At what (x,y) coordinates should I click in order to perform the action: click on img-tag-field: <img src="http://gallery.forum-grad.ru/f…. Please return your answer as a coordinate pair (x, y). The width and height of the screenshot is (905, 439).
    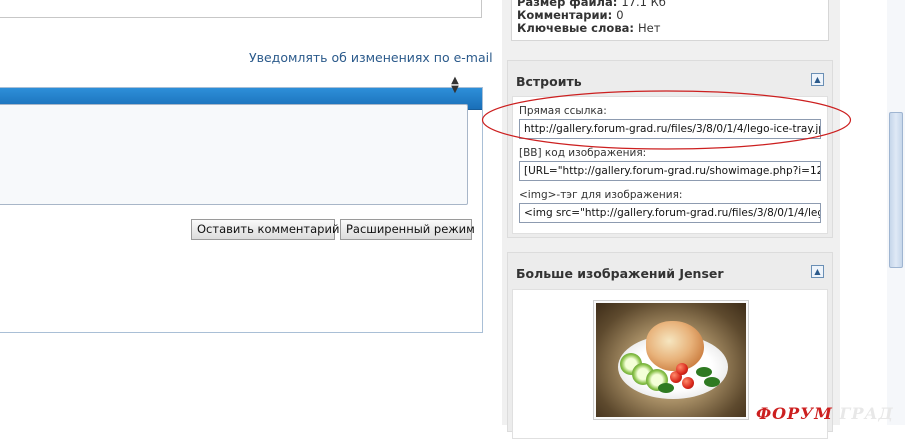
    Looking at the image, I should click on (670, 213).